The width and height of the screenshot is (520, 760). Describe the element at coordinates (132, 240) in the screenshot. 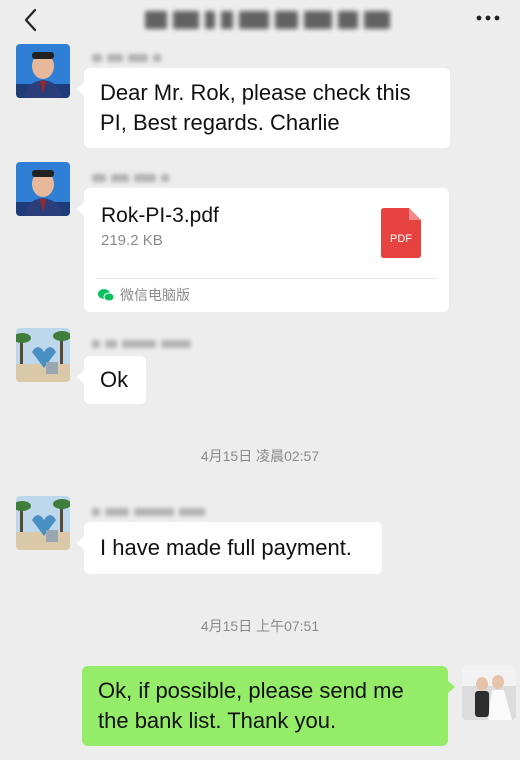

I see `file-size: 219.2 KB` at that location.